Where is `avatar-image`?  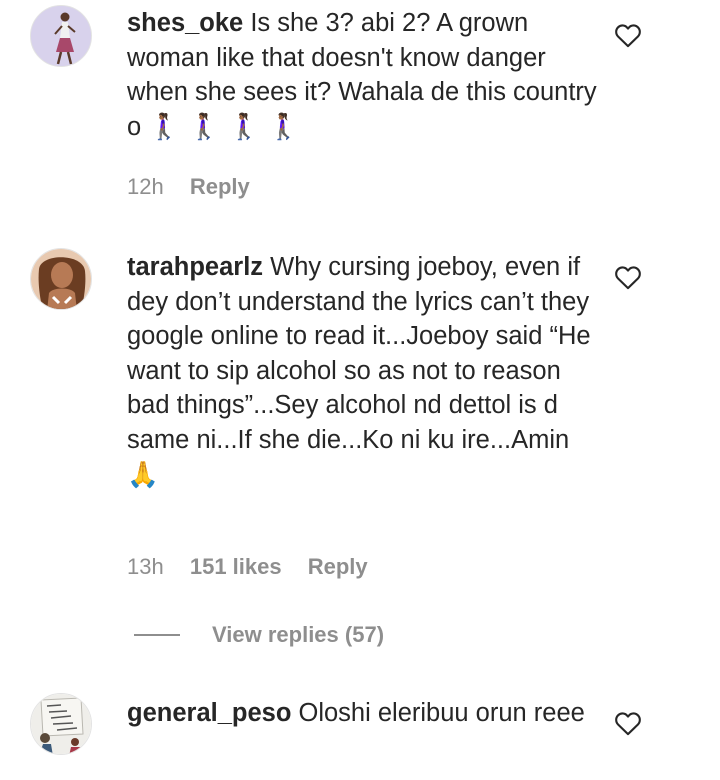 avatar-image is located at coordinates (61, 724).